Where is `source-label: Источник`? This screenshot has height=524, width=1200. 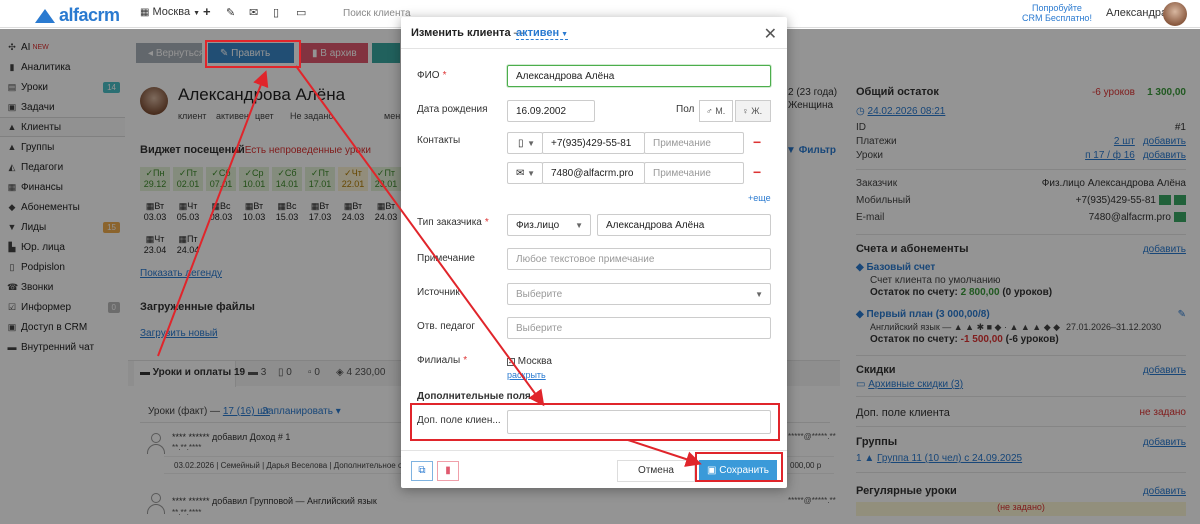
source-label: Источник is located at coordinates (438, 292).